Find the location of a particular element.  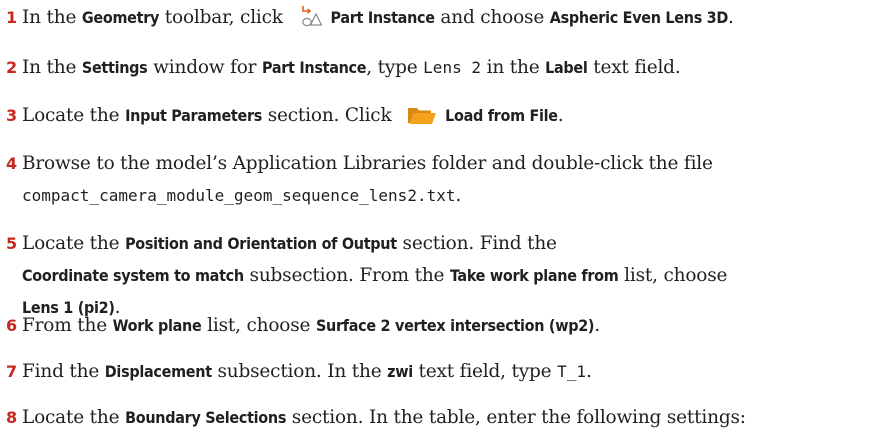

ui-term: Boundary Selections is located at coordinates (206, 417).